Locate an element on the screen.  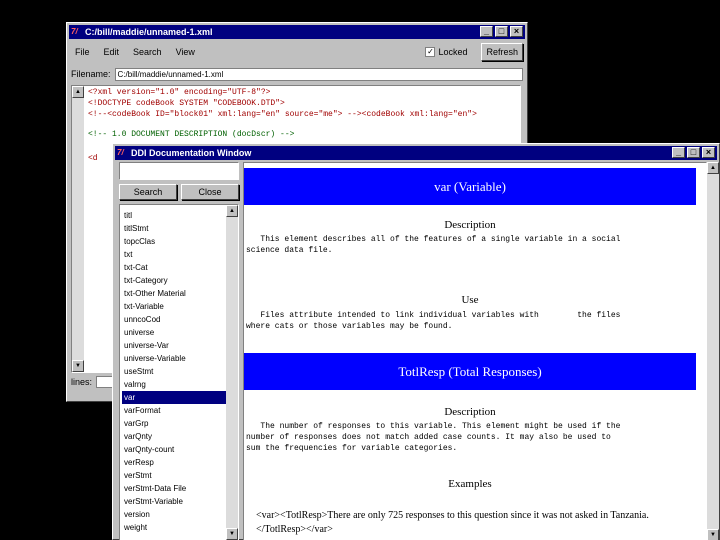
filename-label: Filename: is located at coordinates (91, 74).